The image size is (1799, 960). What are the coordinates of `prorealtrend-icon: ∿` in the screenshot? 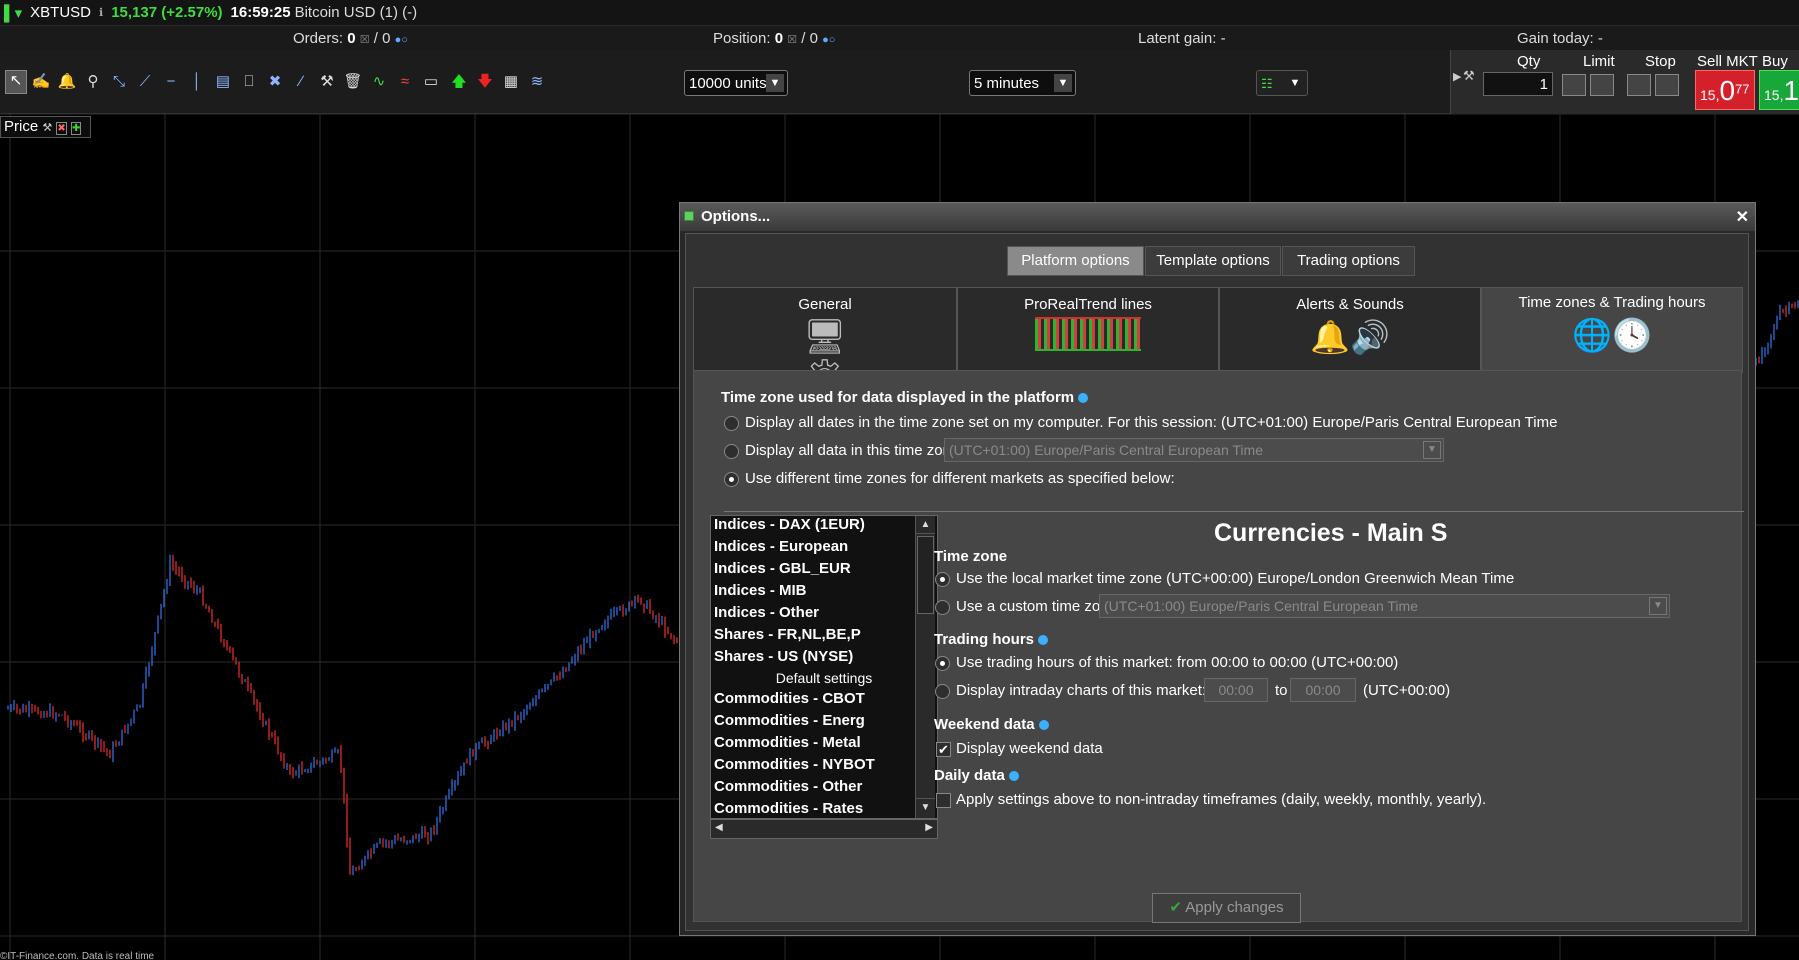 It's located at (379, 82).